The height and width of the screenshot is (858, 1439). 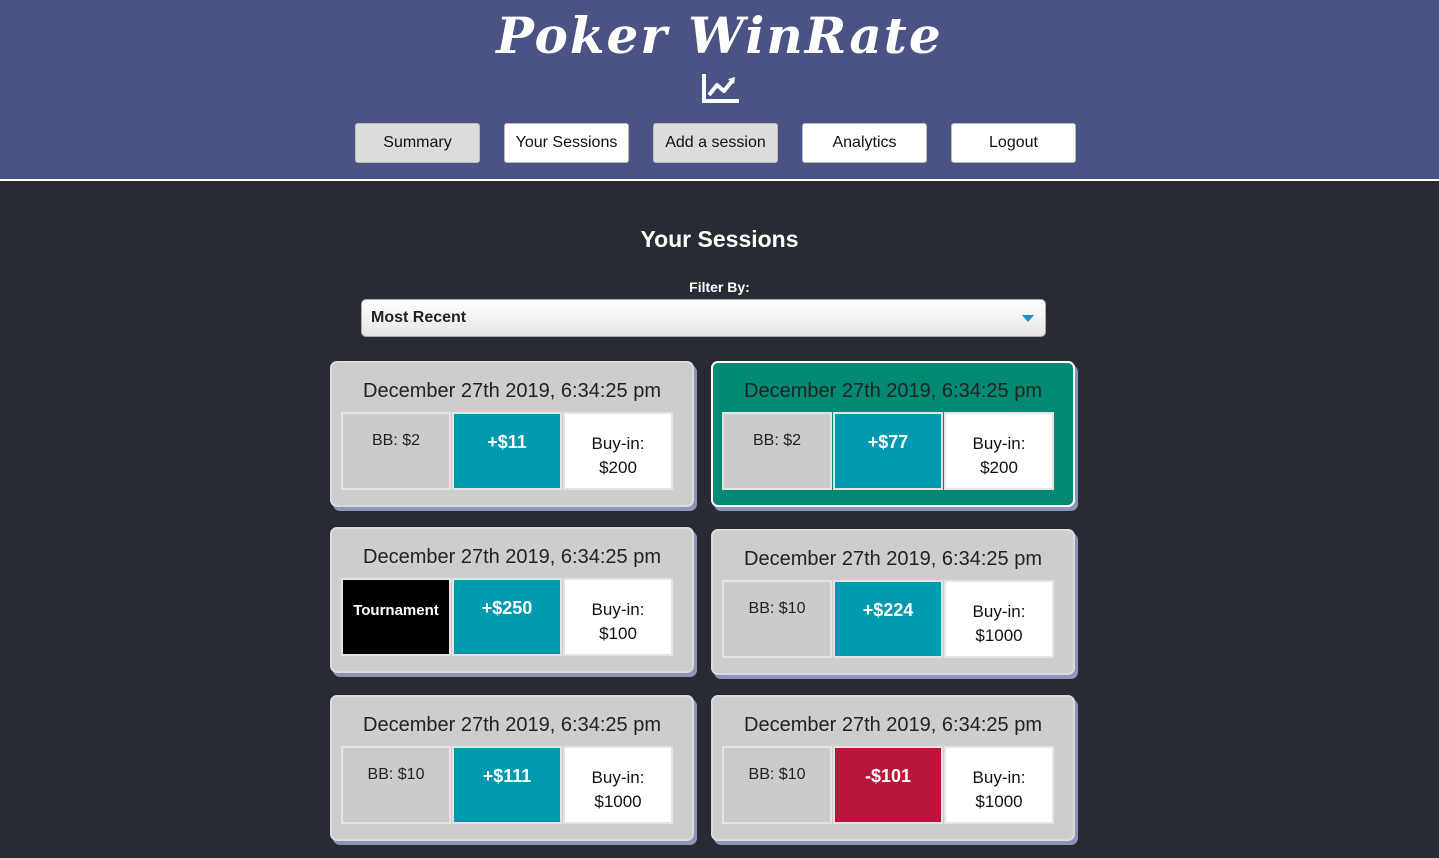 What do you see at coordinates (419, 317) in the screenshot?
I see `filter-selected-value: Most Recent` at bounding box center [419, 317].